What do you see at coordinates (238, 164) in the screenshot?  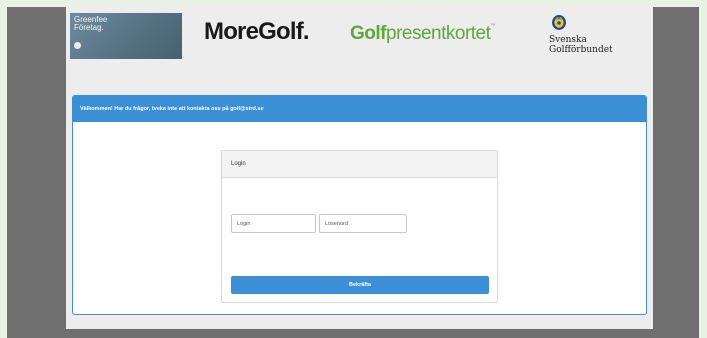 I see `login-card-title: Login` at bounding box center [238, 164].